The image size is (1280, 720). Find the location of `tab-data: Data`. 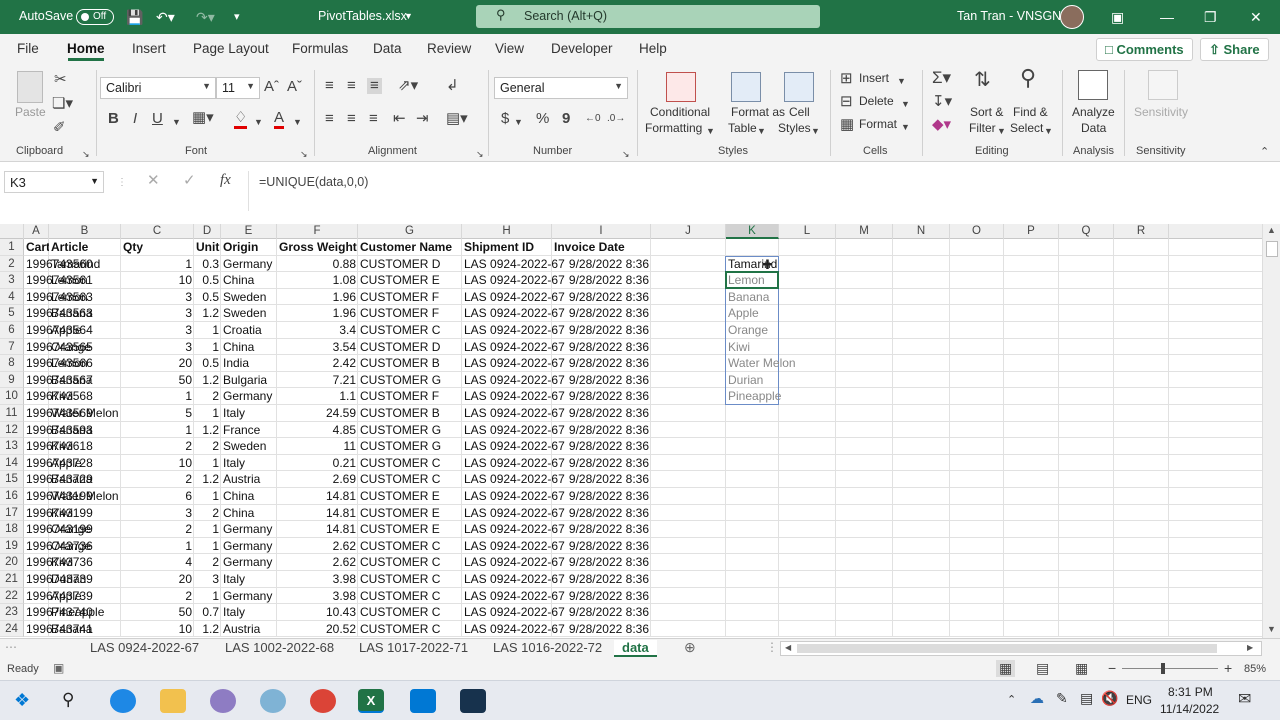

tab-data: Data is located at coordinates (387, 48).